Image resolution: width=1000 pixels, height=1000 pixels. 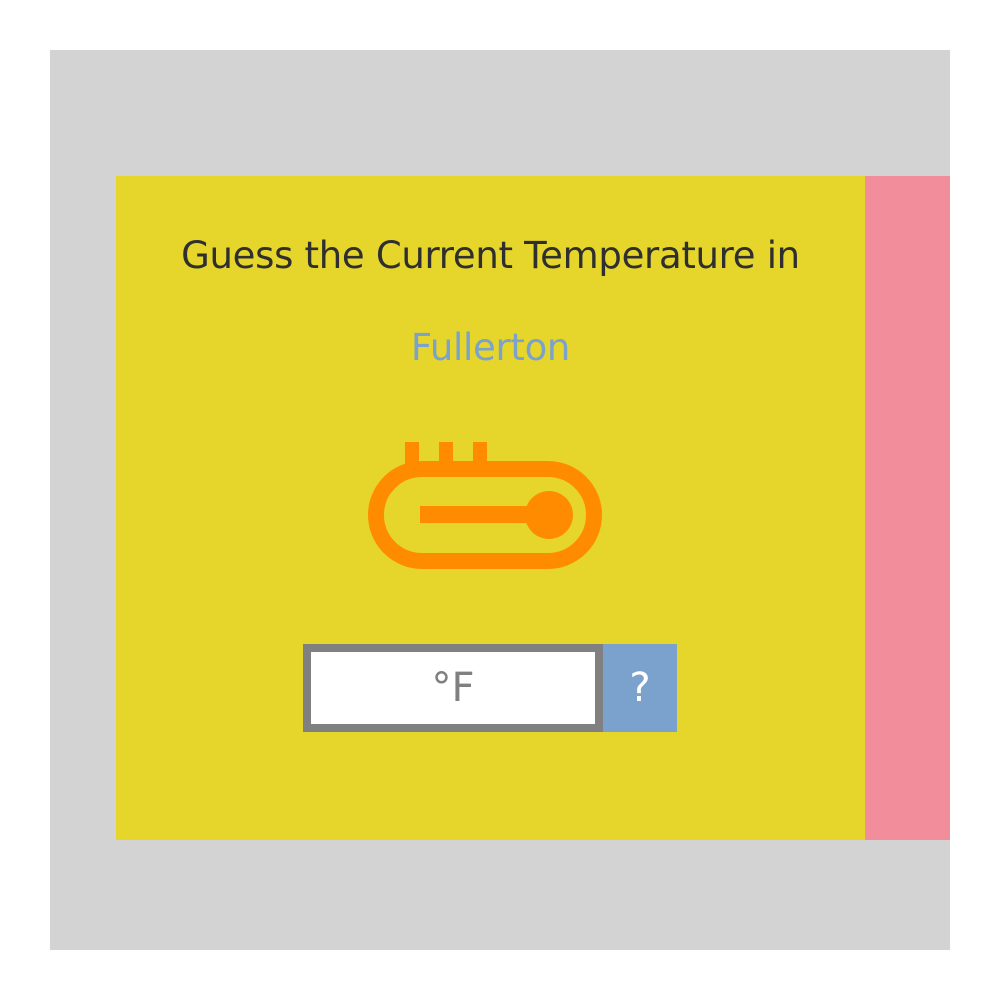 What do you see at coordinates (640, 688) in the screenshot?
I see `submit-guess-button: ?` at bounding box center [640, 688].